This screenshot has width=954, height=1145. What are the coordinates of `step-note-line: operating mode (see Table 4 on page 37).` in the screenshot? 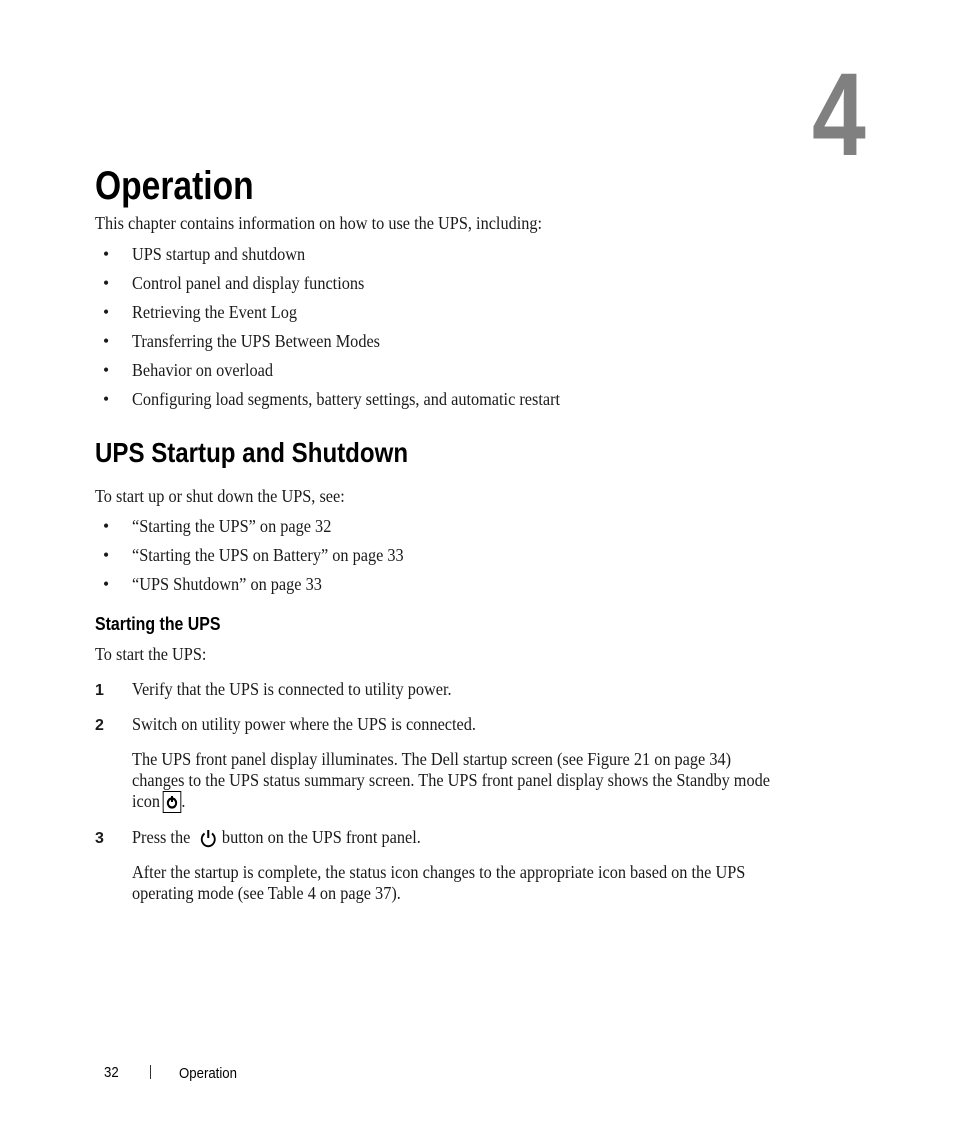 It's located at (266, 893).